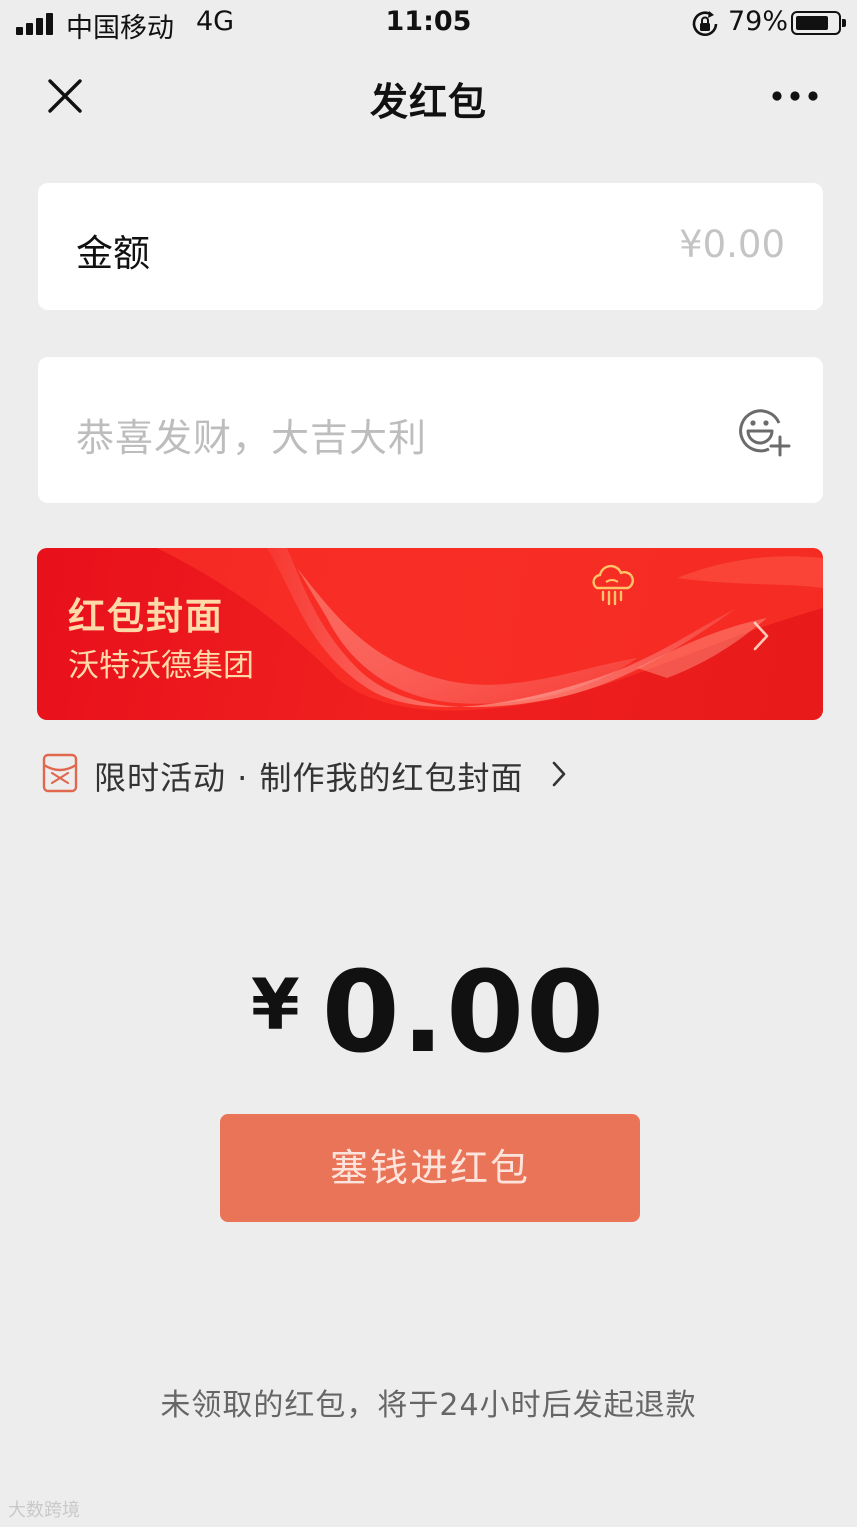 The height and width of the screenshot is (1527, 857). What do you see at coordinates (428, 102) in the screenshot?
I see `page-title: 发红包` at bounding box center [428, 102].